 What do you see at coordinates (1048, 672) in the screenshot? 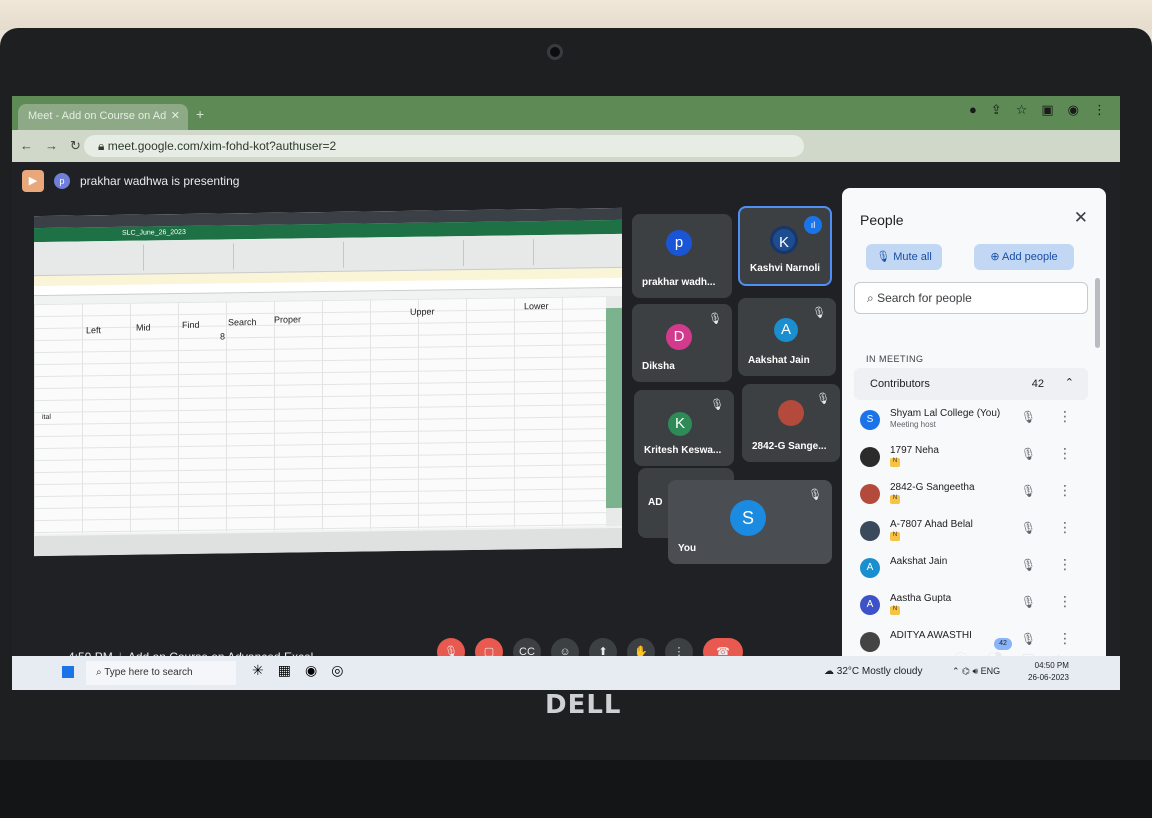
I see `taskbar-clock: 04:50 PM 26-06-2023` at bounding box center [1048, 672].